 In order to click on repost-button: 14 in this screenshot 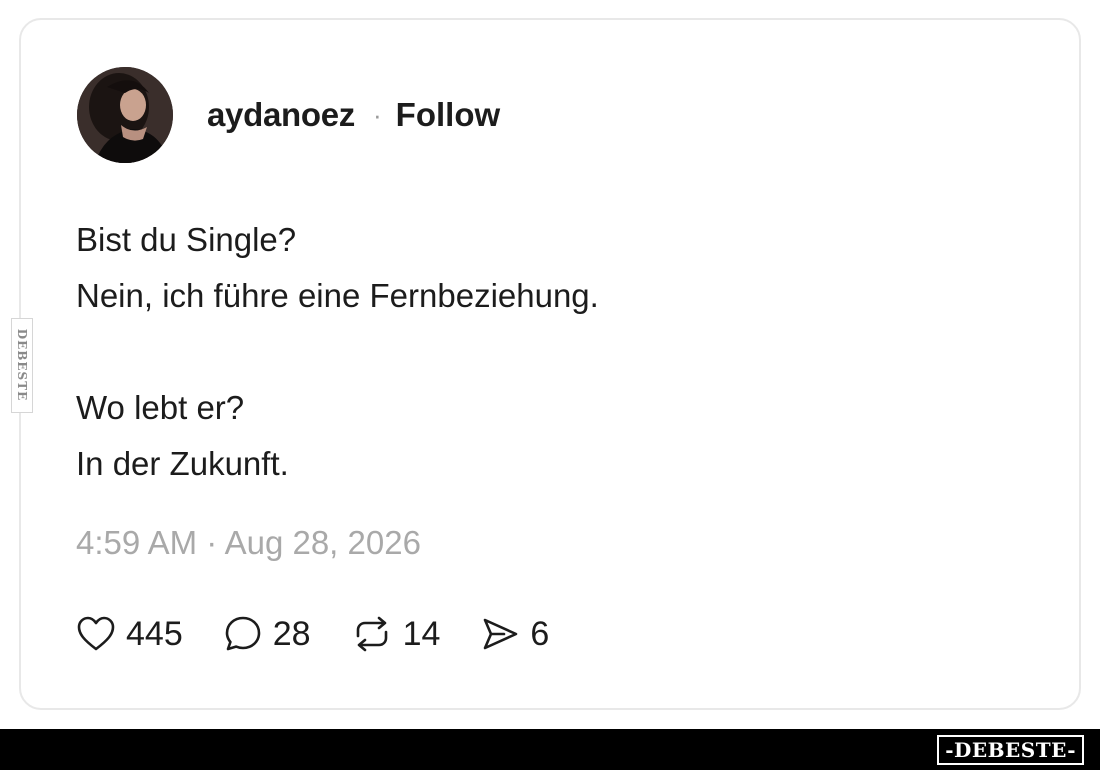, I will do `click(396, 634)`.